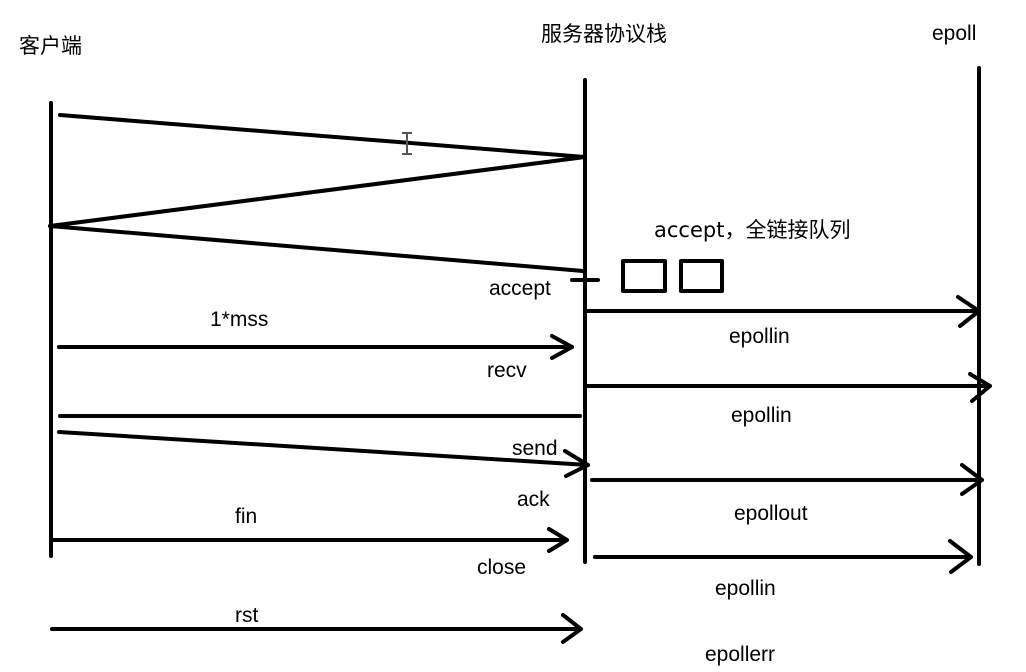 The image size is (1026, 672). What do you see at coordinates (50, 46) in the screenshot?
I see `client-header: 客户端` at bounding box center [50, 46].